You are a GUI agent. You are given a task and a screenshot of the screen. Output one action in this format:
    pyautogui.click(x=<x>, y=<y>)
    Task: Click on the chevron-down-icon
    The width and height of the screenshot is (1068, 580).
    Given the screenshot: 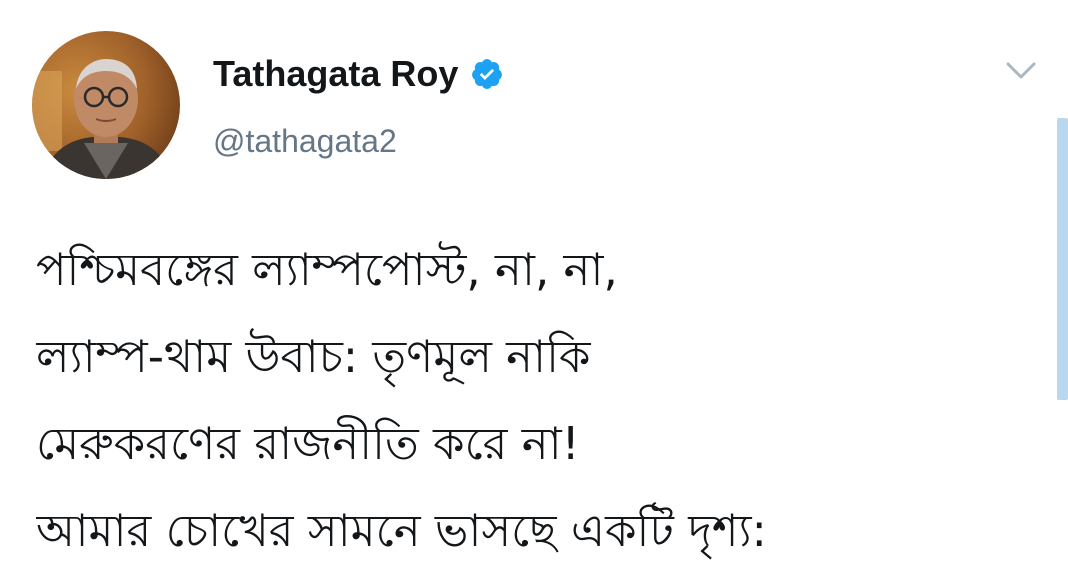 What is the action you would take?
    pyautogui.click(x=1021, y=70)
    